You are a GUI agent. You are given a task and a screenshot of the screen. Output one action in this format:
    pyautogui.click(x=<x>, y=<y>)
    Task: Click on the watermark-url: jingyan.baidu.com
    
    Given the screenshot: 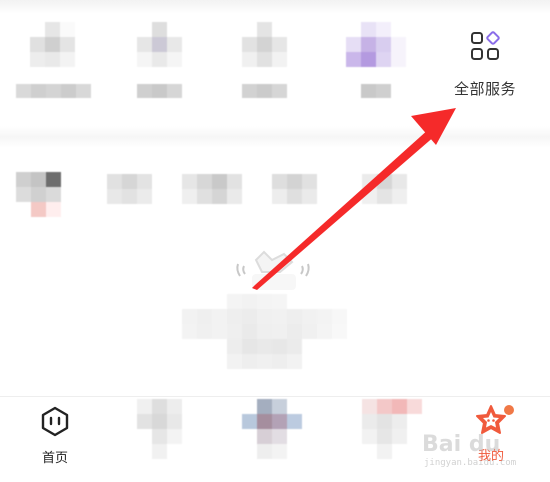 What is the action you would take?
    pyautogui.click(x=470, y=463)
    